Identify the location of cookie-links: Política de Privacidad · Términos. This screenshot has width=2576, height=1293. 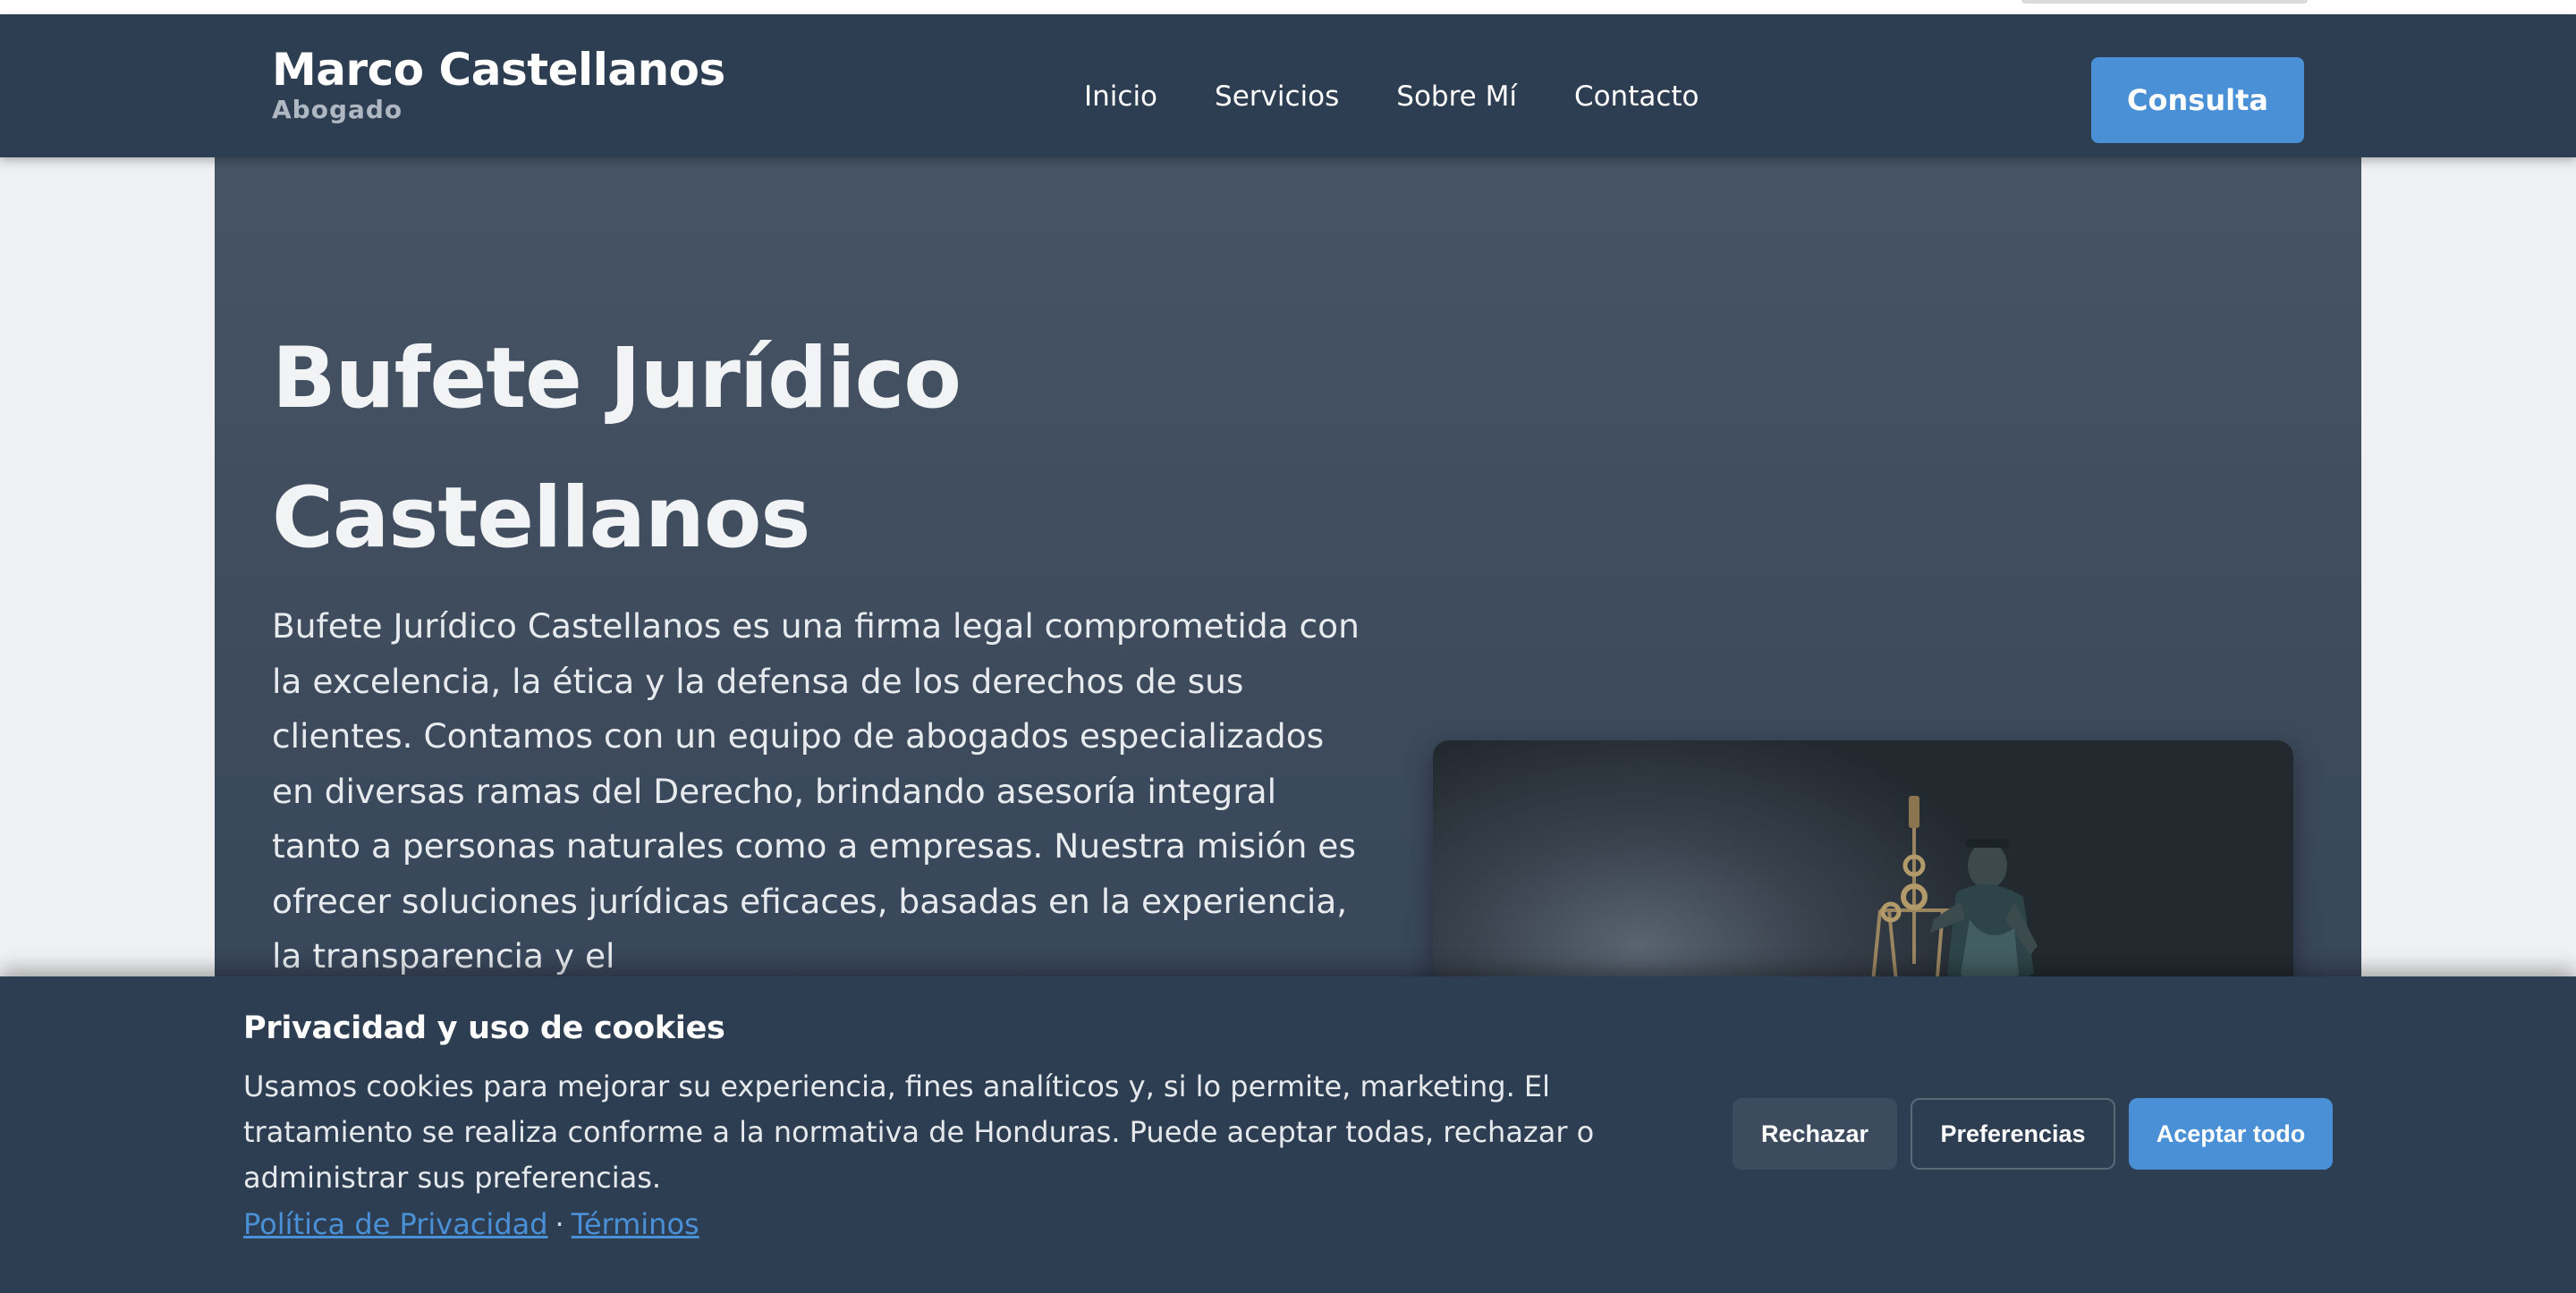
(471, 1224).